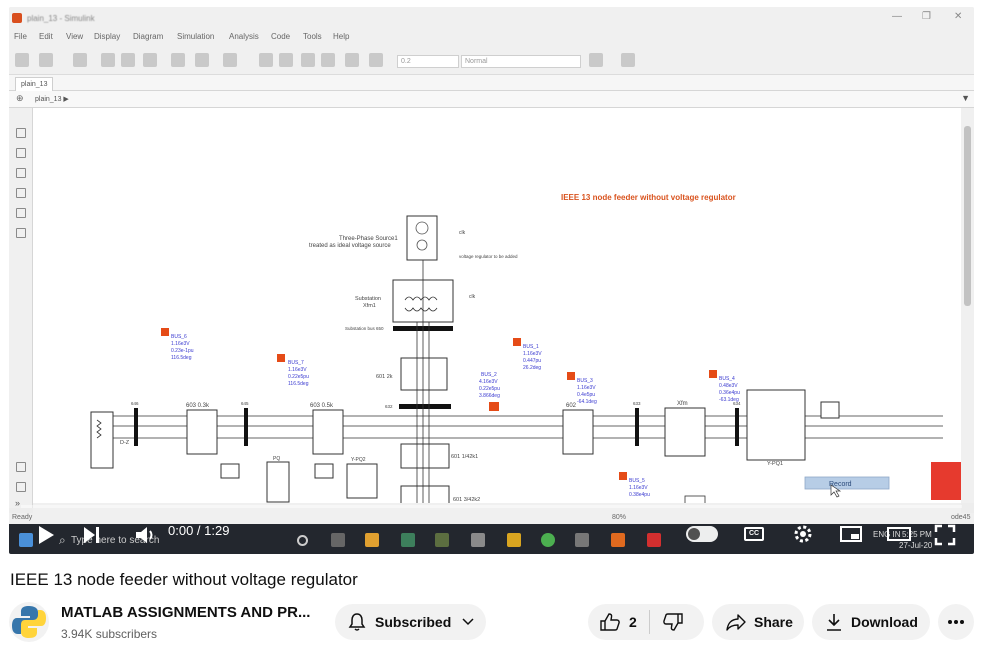 The height and width of the screenshot is (655, 985). Describe the element at coordinates (34, 84) in the screenshot. I see `tab-plain-13: plain_13` at that location.